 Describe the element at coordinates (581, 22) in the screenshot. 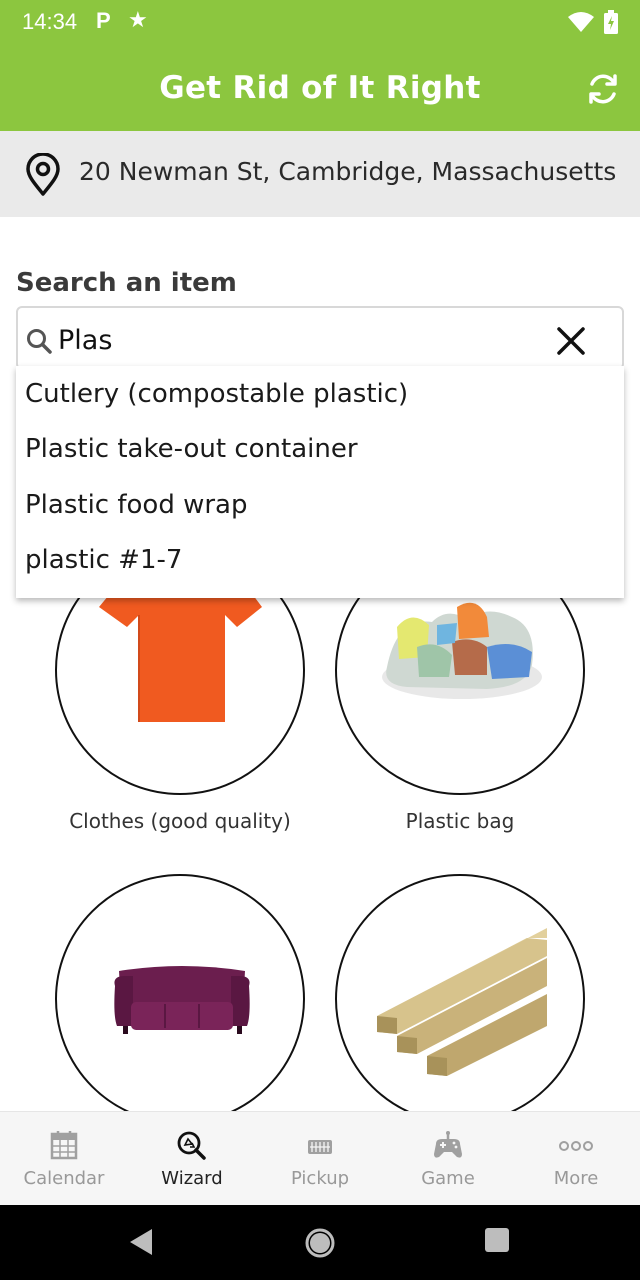

I see `wifi-icon` at that location.